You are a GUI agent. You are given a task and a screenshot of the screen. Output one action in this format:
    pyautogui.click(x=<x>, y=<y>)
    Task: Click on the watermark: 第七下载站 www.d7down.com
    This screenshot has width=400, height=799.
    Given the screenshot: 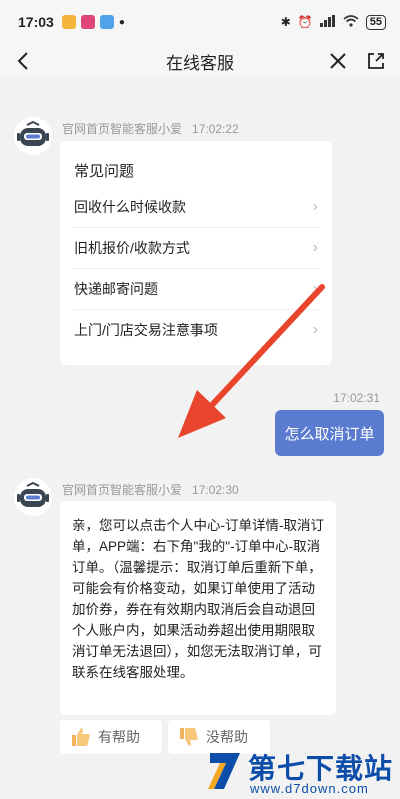 What is the action you would take?
    pyautogui.click(x=302, y=772)
    